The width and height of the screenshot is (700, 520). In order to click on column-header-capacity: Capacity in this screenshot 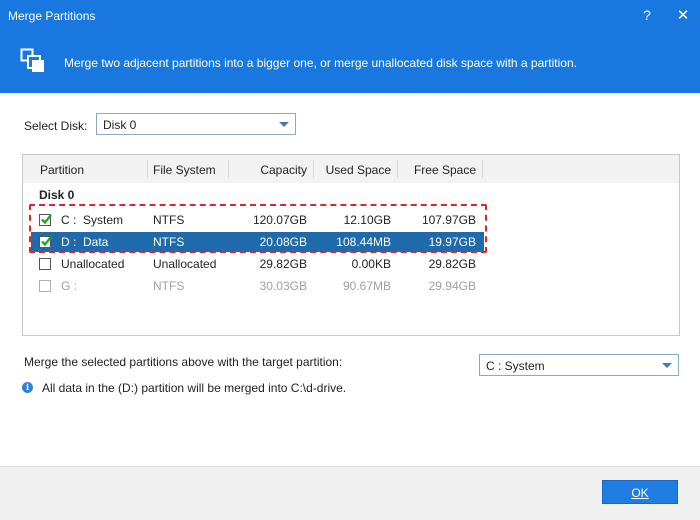, I will do `click(283, 170)`.